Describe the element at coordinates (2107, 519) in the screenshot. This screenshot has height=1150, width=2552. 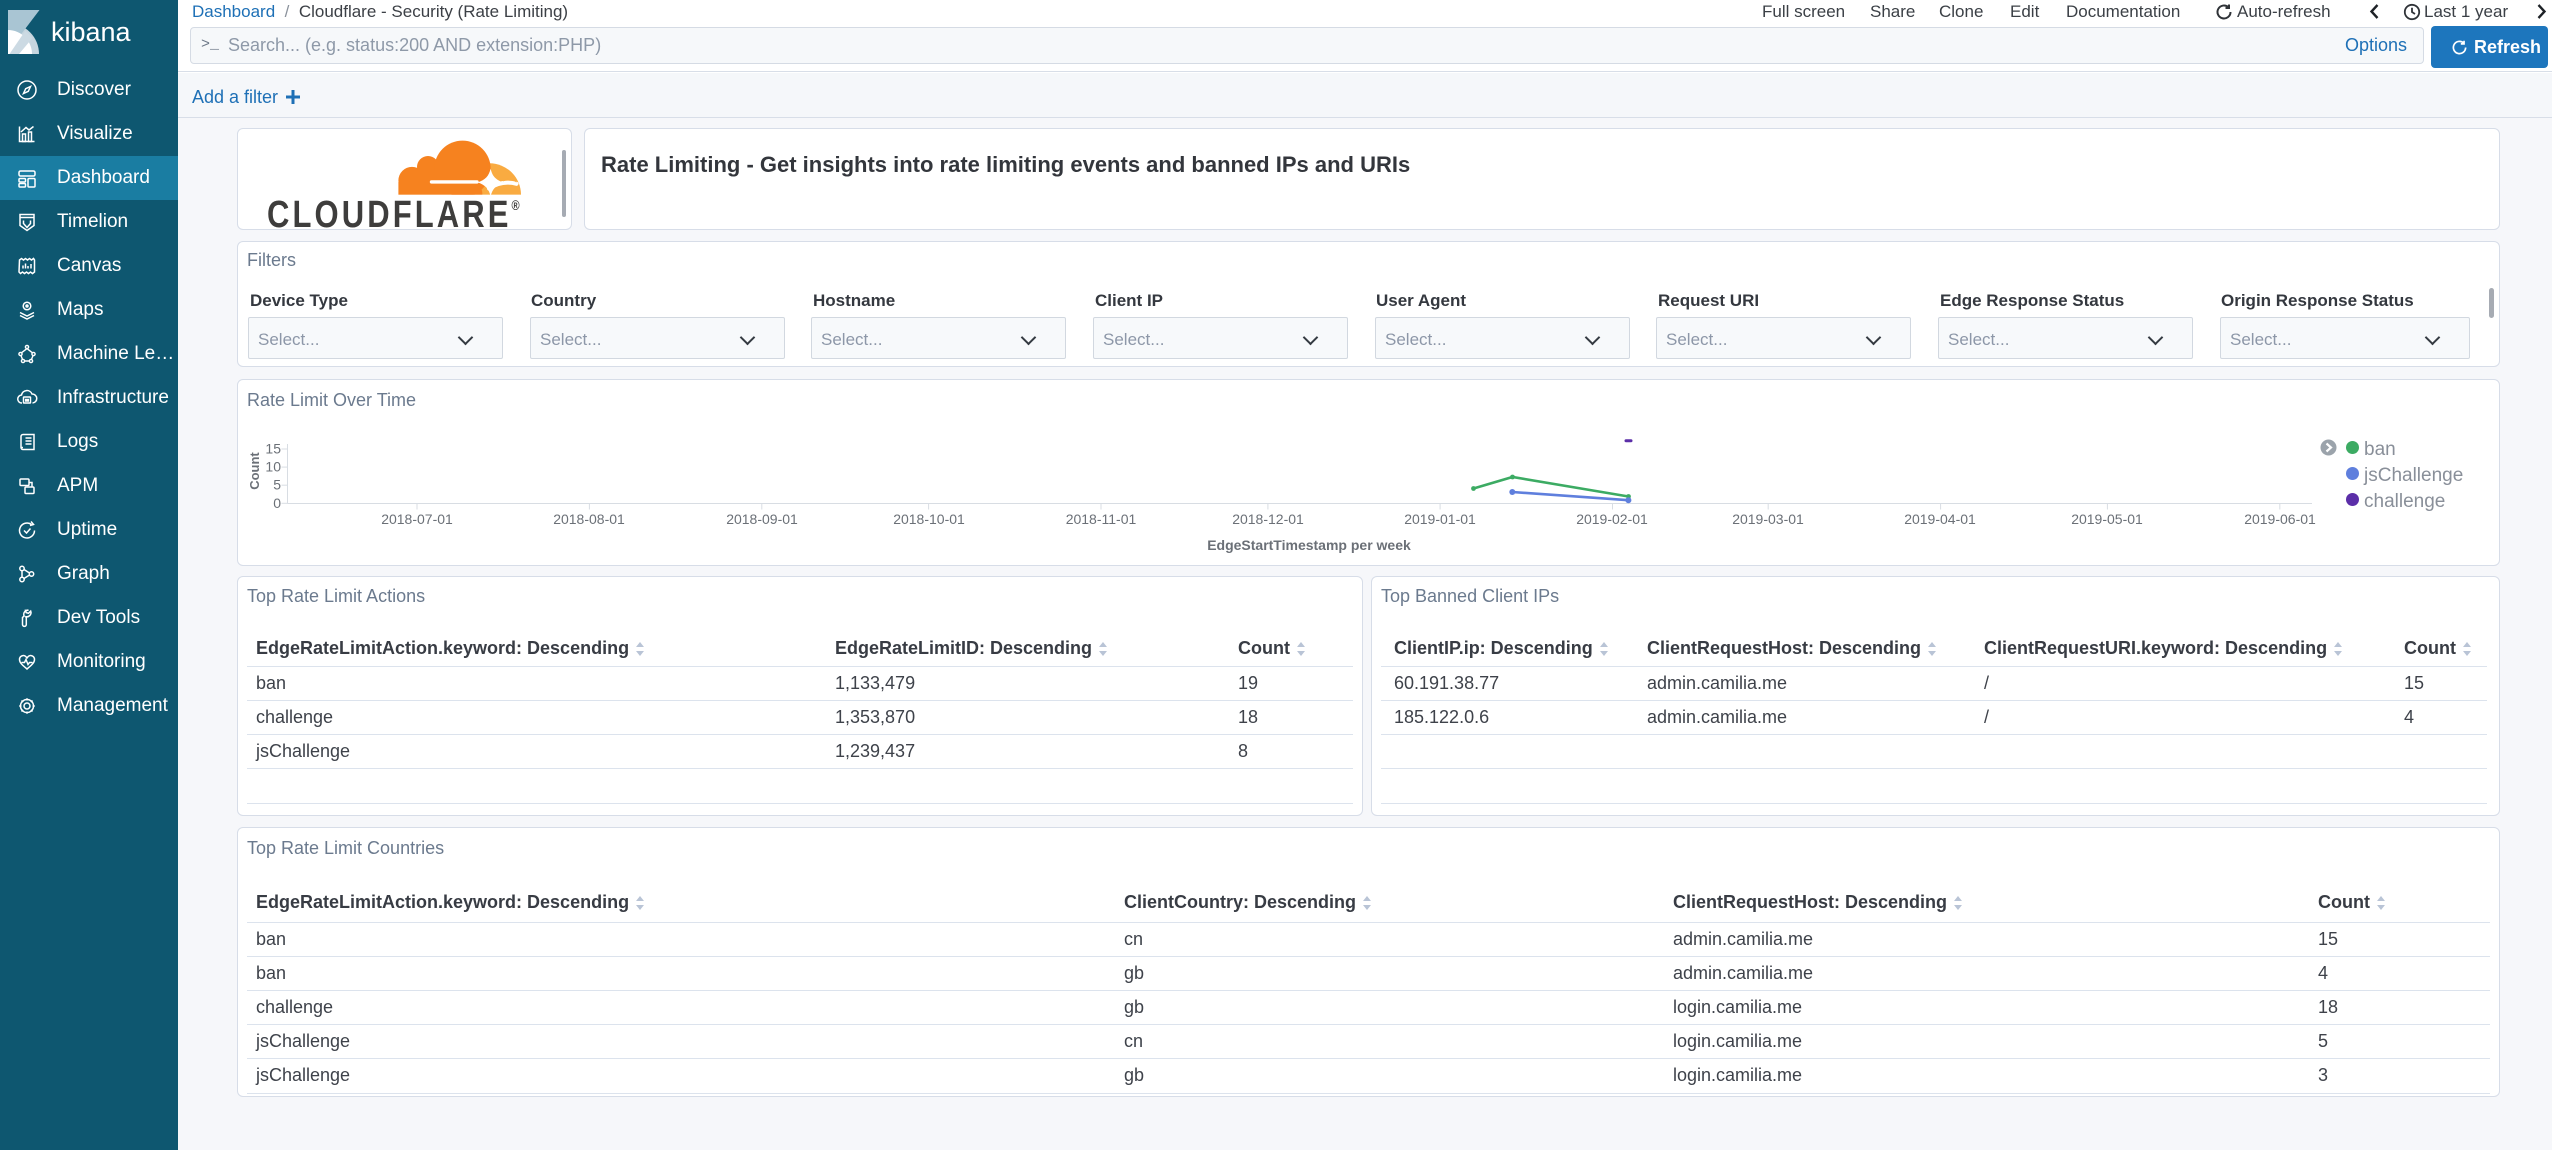
I see `svg-text: 2019-05-01` at that location.